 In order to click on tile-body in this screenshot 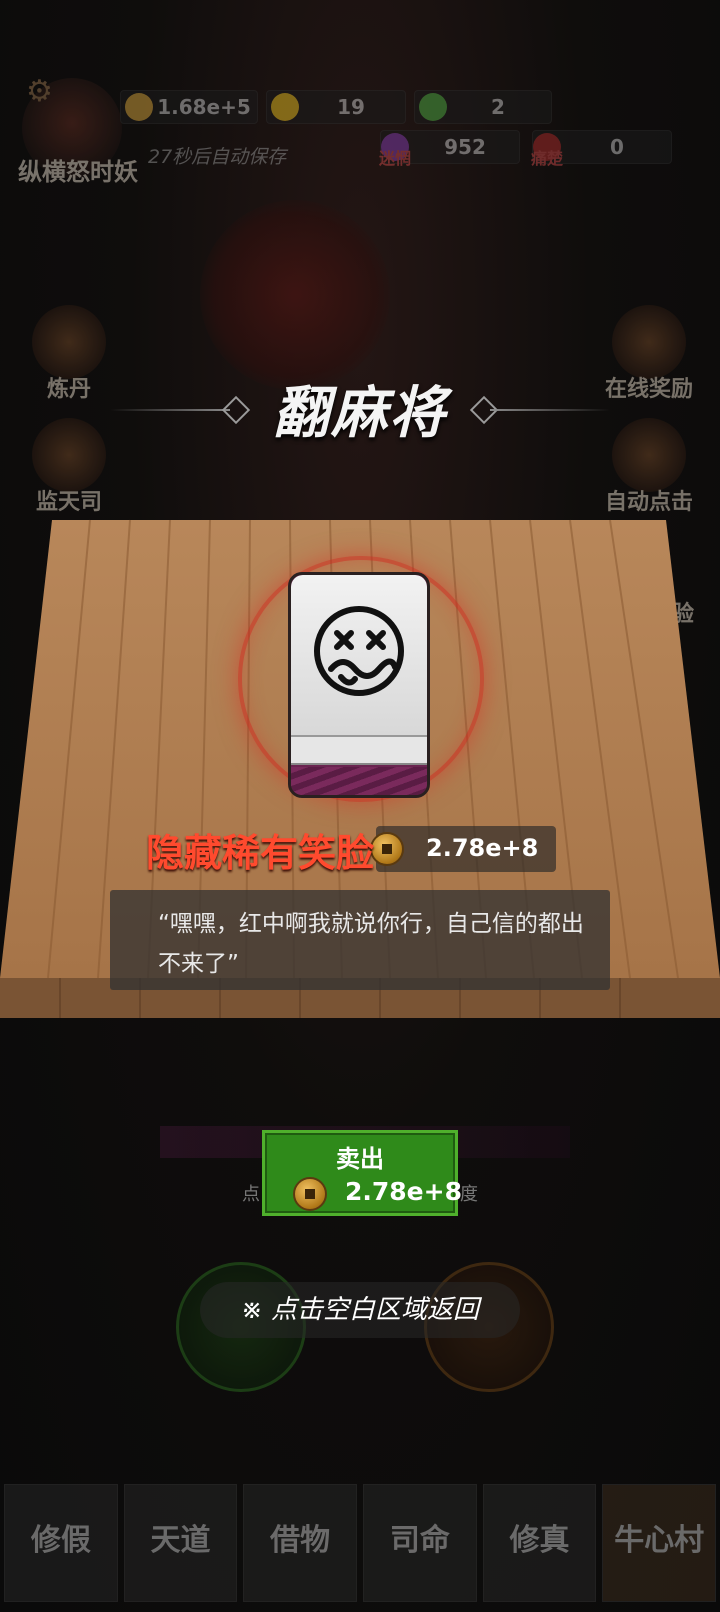, I will do `click(359, 685)`.